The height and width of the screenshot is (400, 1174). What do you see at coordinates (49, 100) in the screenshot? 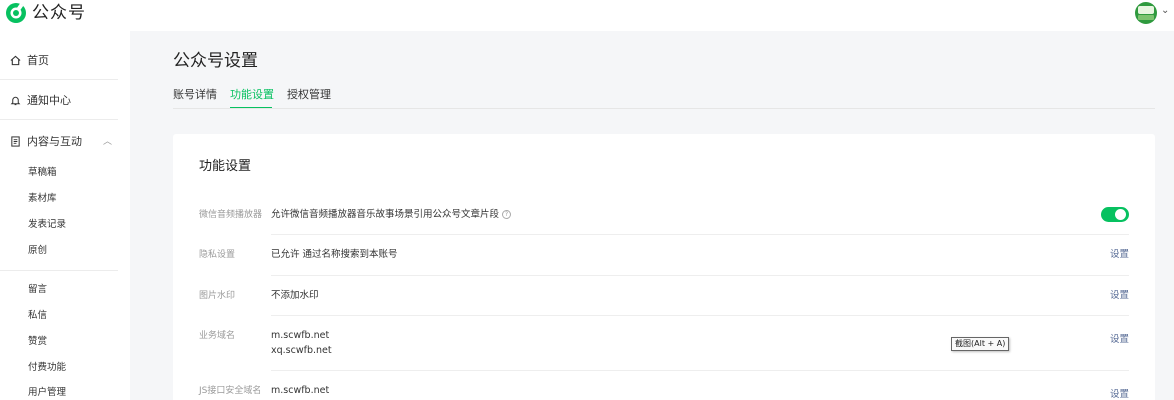
I see `sidebar-item-label: 通知中心` at bounding box center [49, 100].